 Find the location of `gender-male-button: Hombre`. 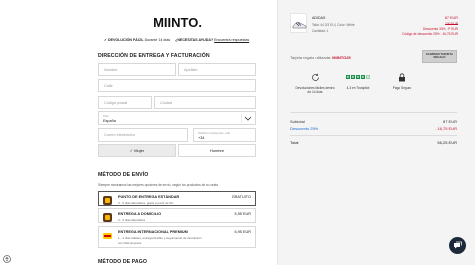

gender-male-button: Hombre is located at coordinates (217, 150).